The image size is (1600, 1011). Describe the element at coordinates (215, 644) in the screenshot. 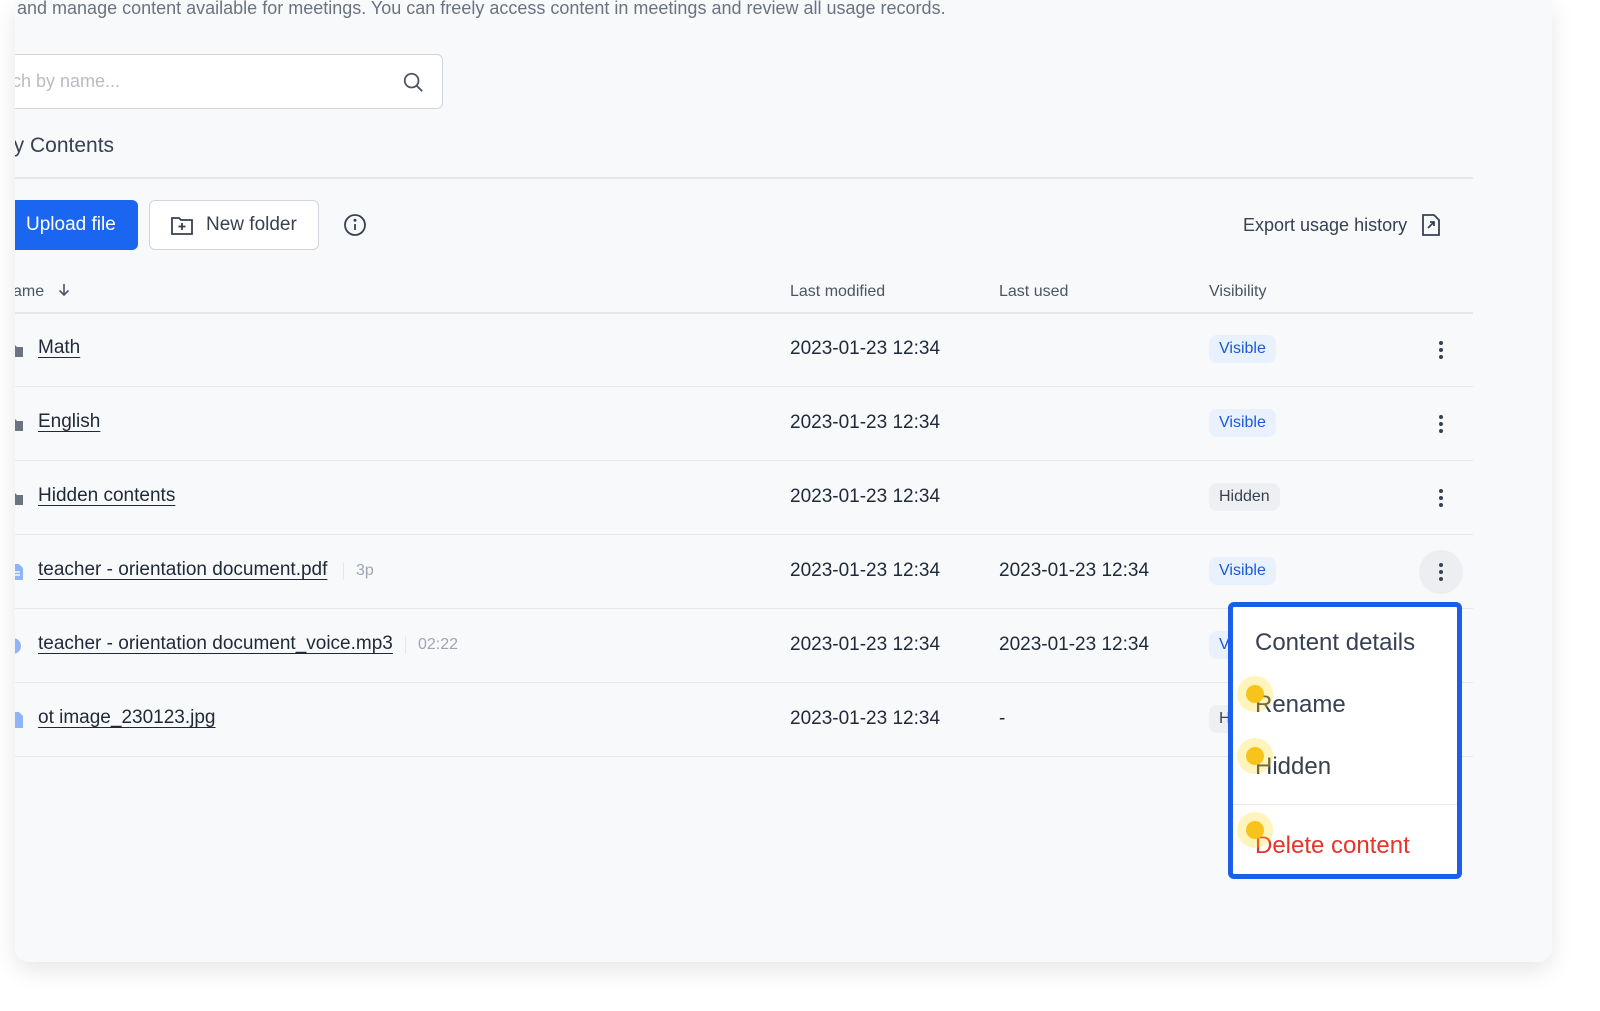

I see `file-name-link: teacher - orientation document_voice.mp3` at that location.